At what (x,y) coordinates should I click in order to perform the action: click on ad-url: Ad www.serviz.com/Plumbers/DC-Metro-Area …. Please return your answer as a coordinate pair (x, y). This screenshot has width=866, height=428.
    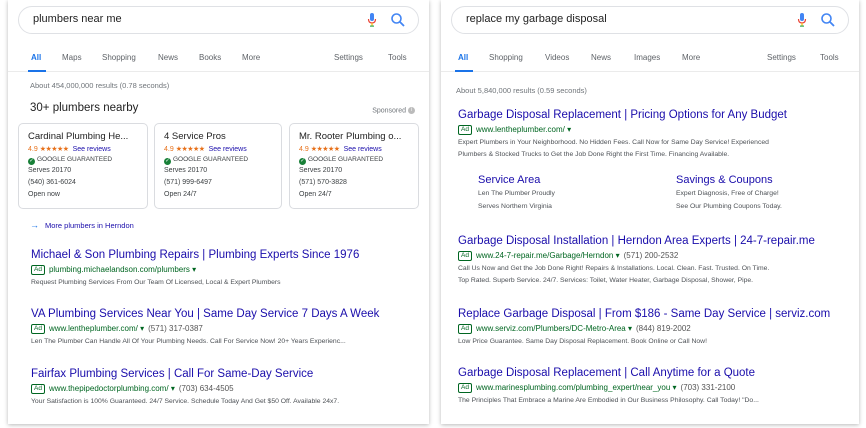
    Looking at the image, I should click on (574, 329).